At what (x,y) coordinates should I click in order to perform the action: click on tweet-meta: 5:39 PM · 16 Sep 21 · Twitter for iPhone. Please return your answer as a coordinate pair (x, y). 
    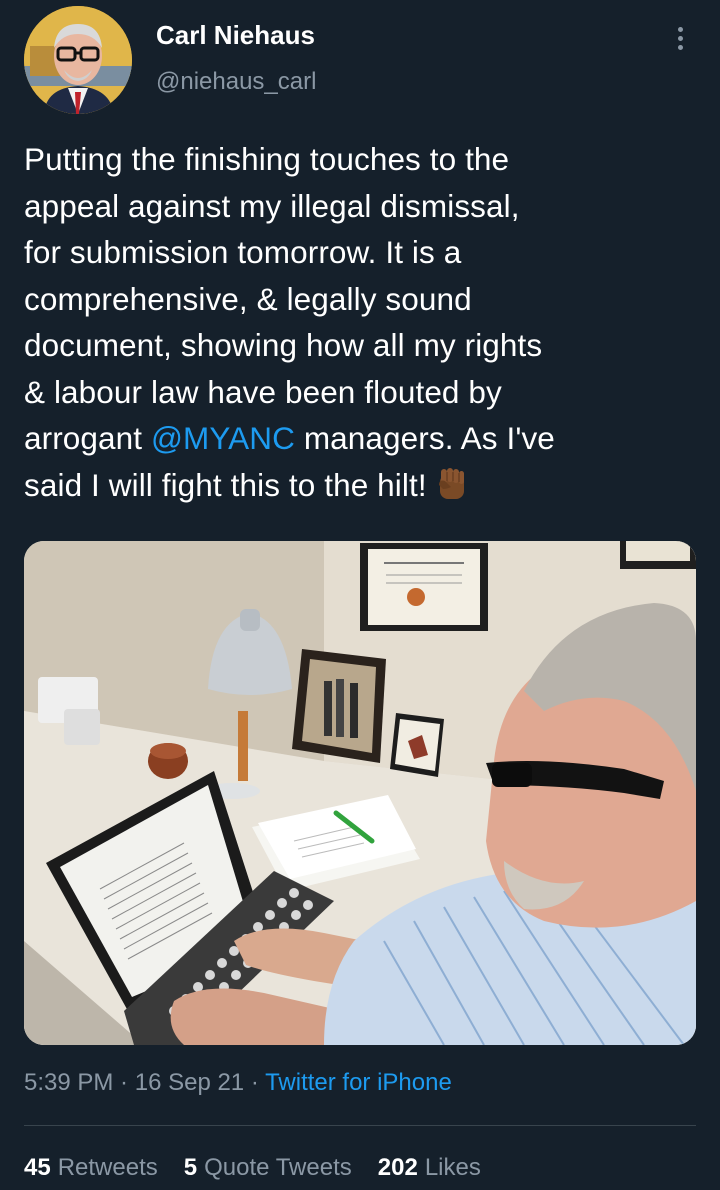
    Looking at the image, I should click on (238, 1083).